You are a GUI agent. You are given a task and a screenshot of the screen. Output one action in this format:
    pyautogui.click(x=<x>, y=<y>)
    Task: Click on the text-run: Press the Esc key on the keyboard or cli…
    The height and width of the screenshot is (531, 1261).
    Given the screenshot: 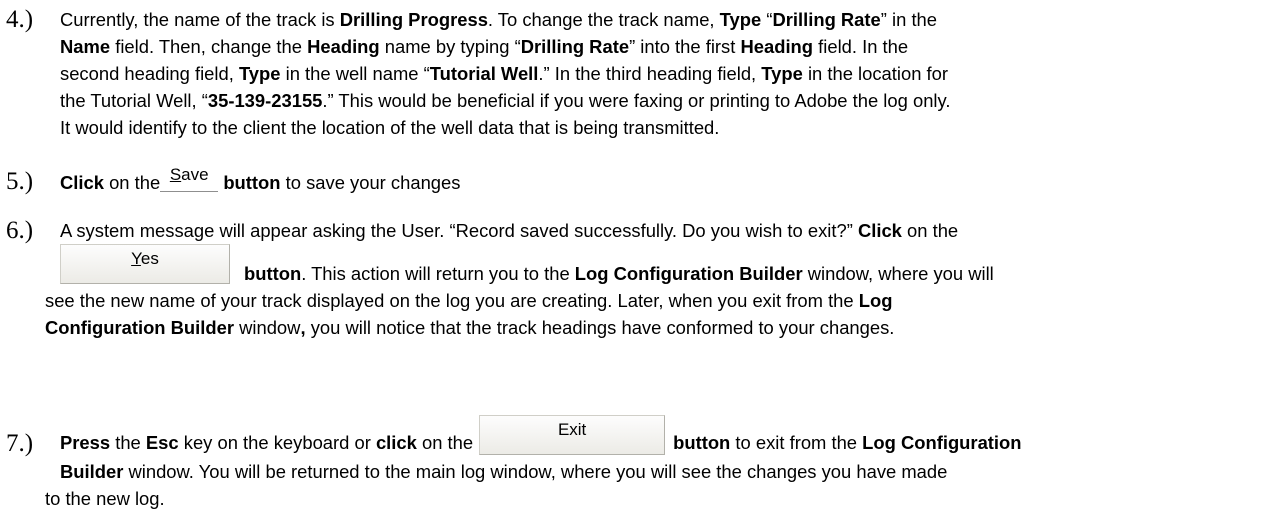 What is the action you would take?
    pyautogui.click(x=266, y=442)
    